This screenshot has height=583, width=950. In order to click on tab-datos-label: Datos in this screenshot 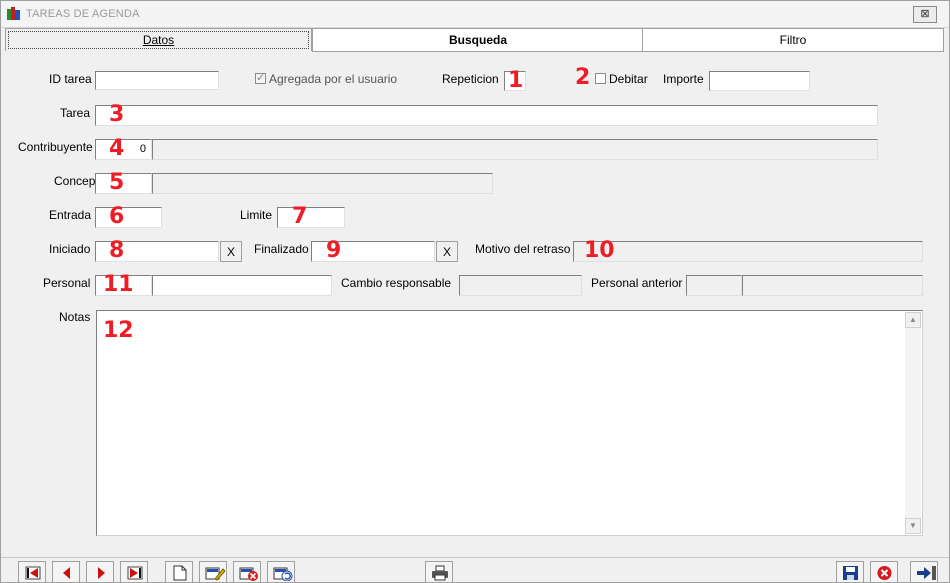, I will do `click(158, 40)`.